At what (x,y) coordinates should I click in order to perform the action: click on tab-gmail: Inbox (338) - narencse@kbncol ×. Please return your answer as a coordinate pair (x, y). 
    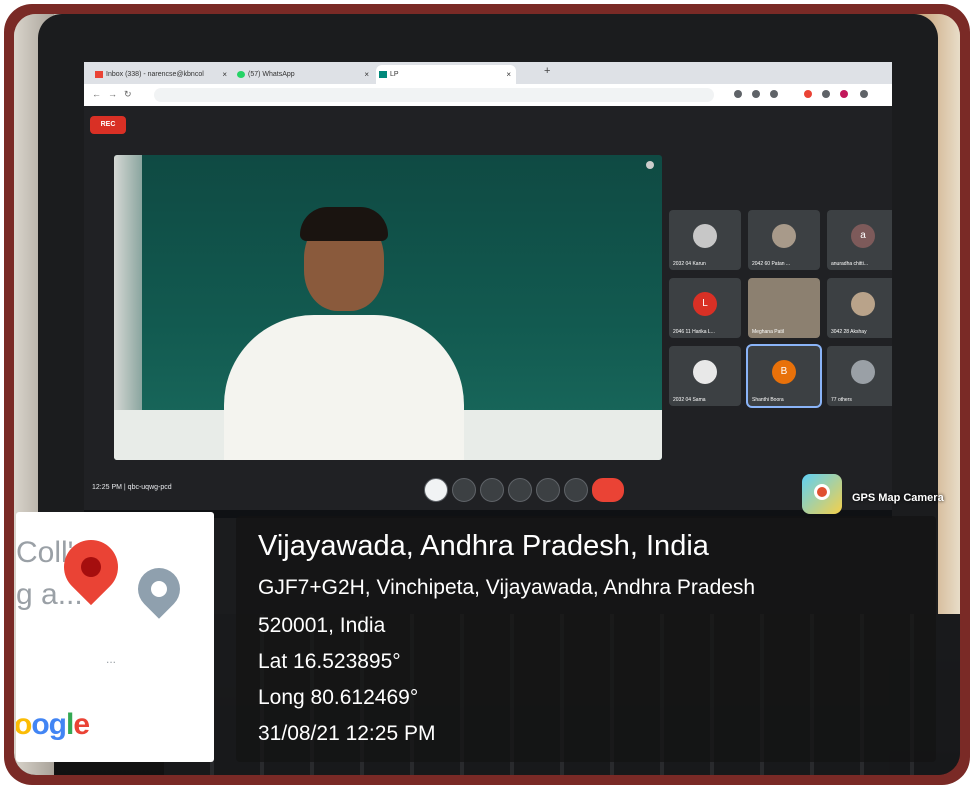
    Looking at the image, I should click on (162, 74).